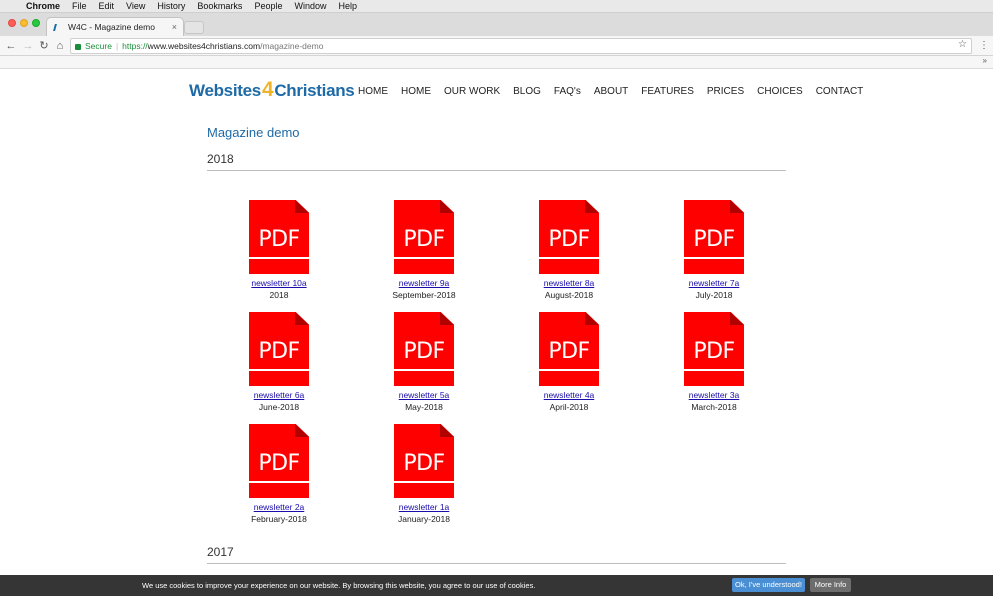 The height and width of the screenshot is (596, 993). What do you see at coordinates (310, 6) in the screenshot?
I see `menu-window: Window` at bounding box center [310, 6].